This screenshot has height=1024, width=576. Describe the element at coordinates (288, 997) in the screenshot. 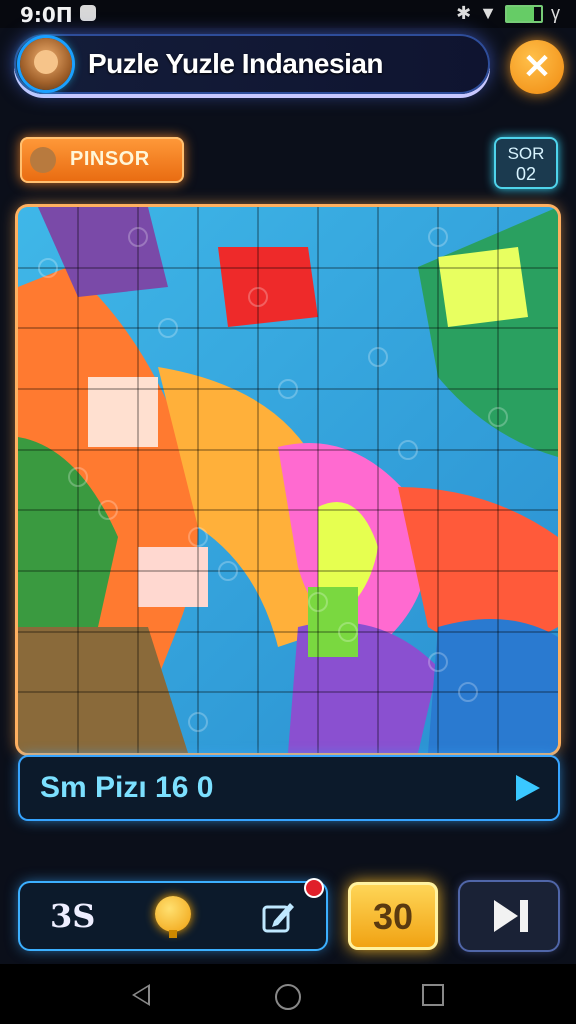

I see `home-icon` at that location.